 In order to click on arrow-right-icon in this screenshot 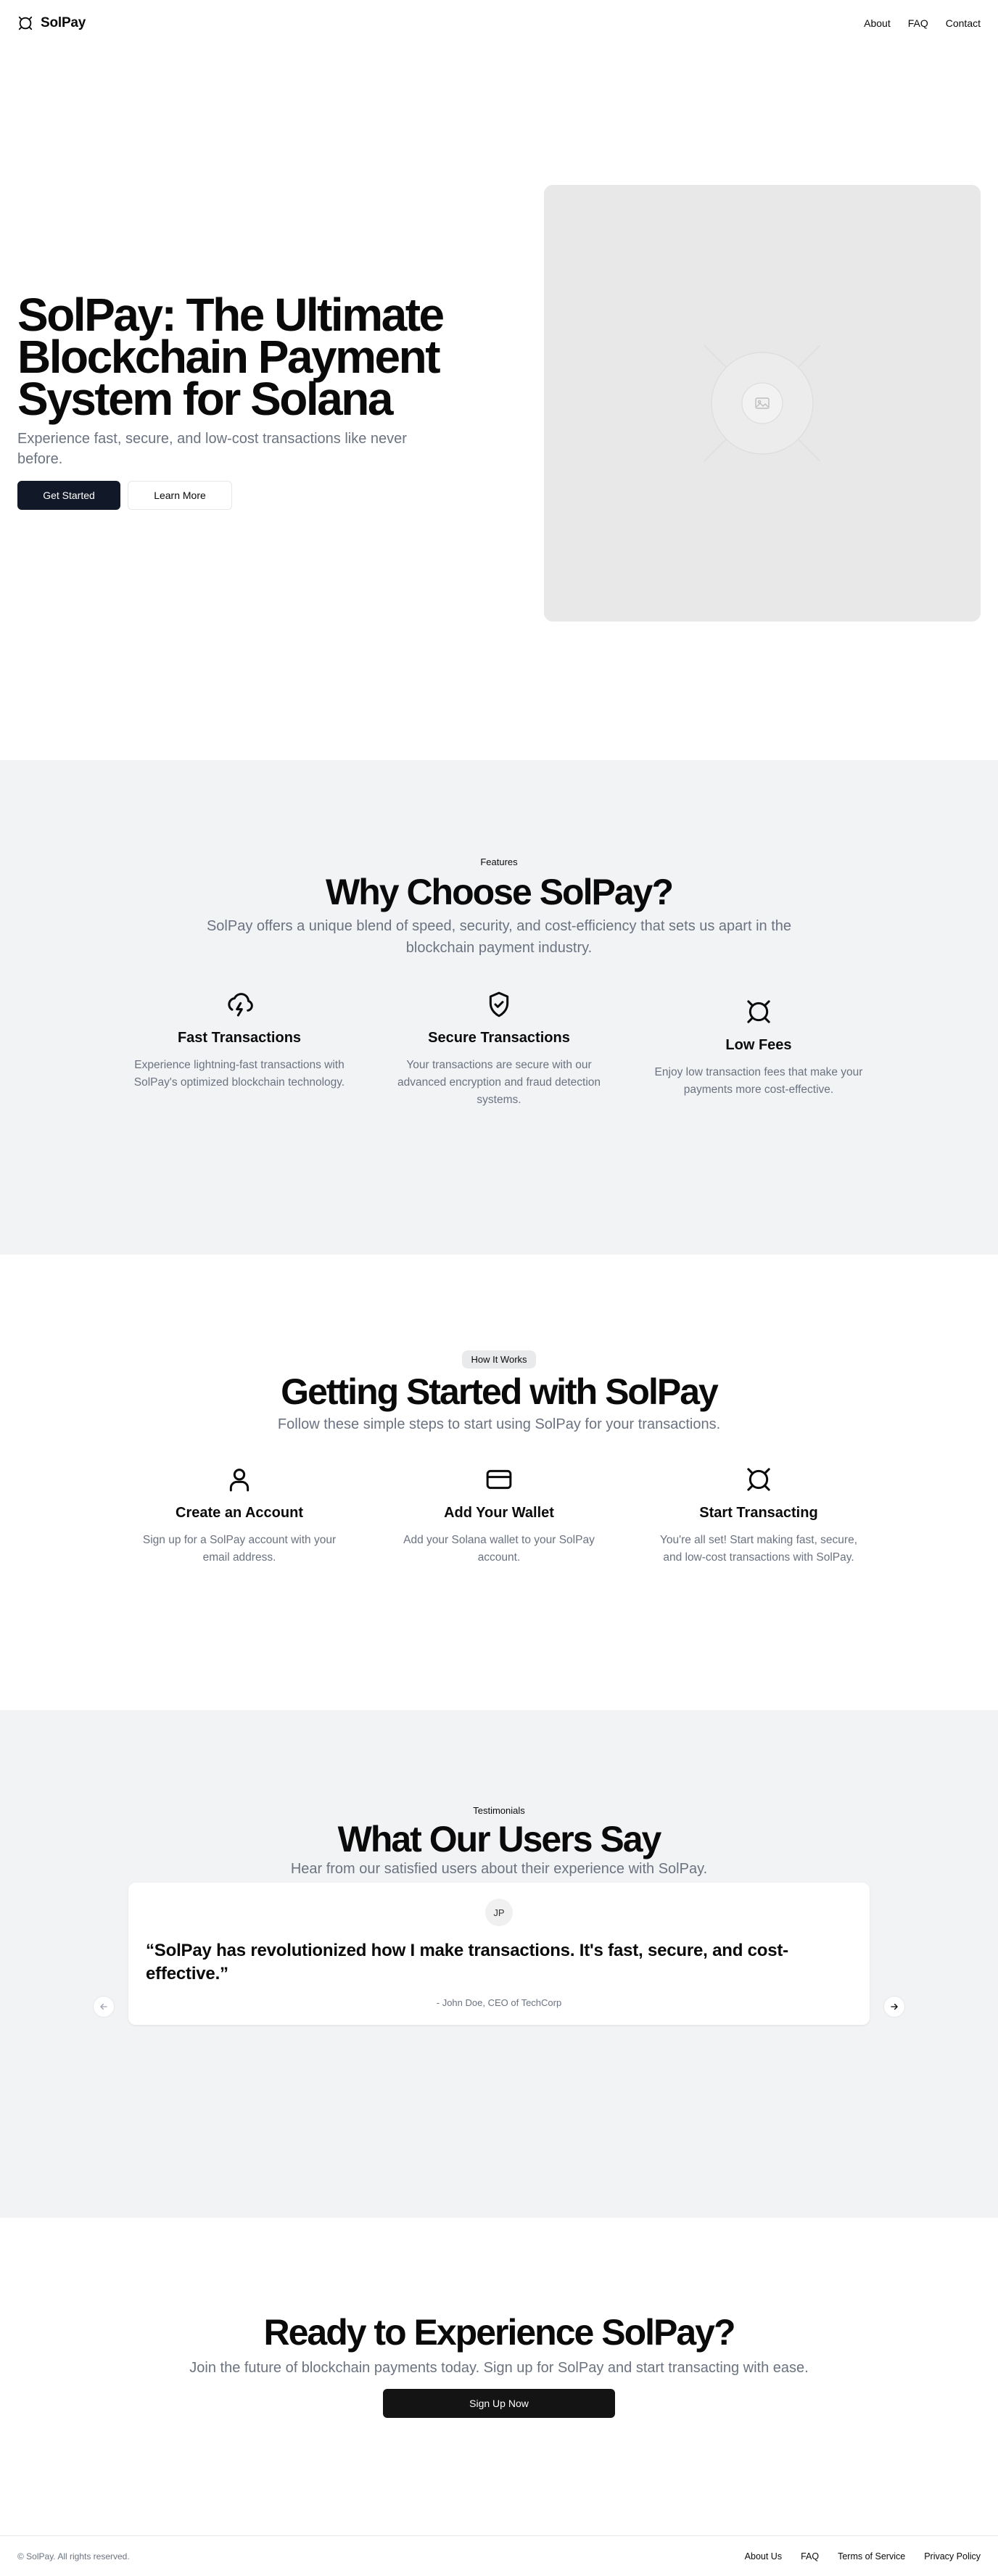, I will do `click(894, 2006)`.